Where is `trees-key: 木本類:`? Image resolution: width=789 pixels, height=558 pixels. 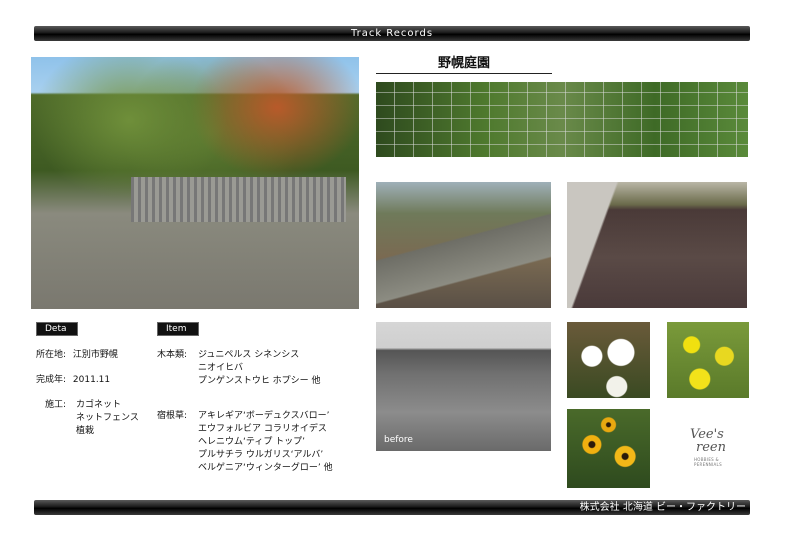 trees-key: 木本類: is located at coordinates (172, 355).